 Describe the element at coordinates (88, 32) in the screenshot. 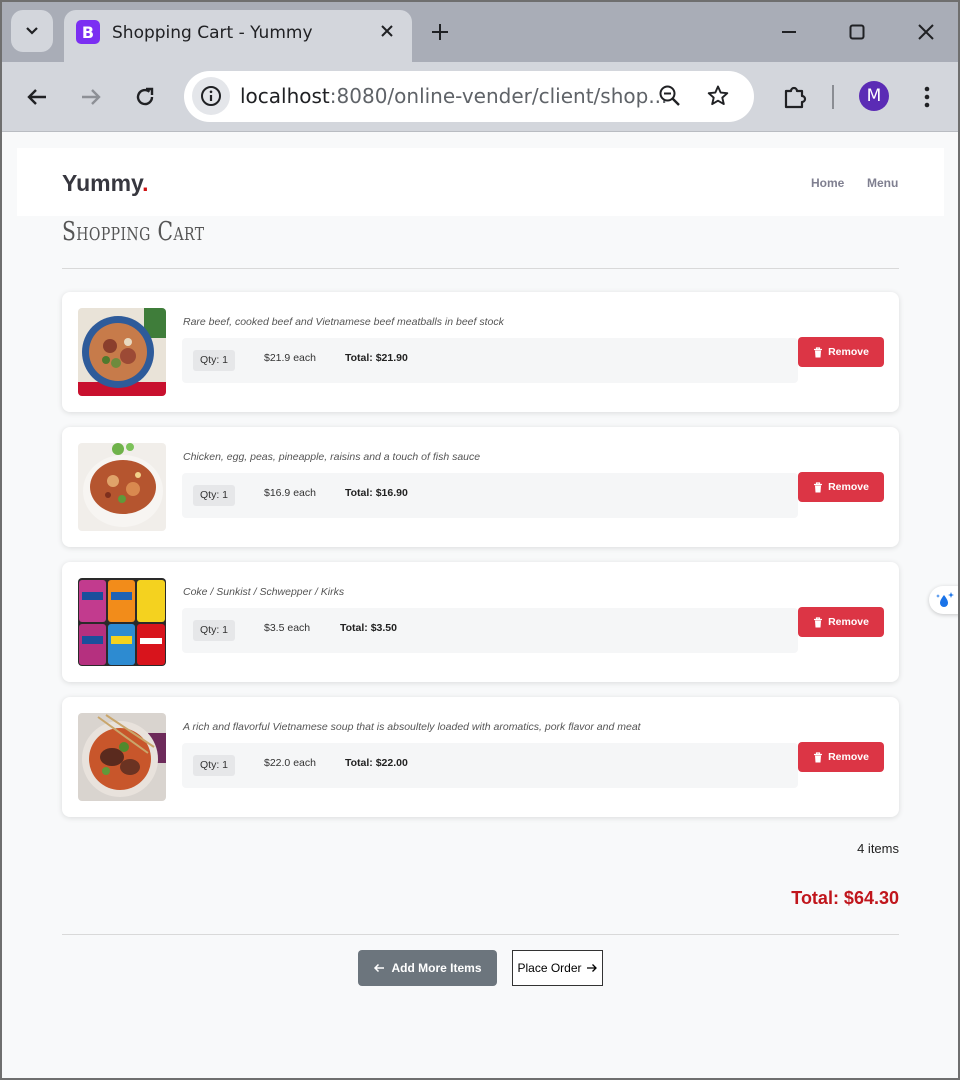

I see `bootstrap-favicon-icon: B` at that location.